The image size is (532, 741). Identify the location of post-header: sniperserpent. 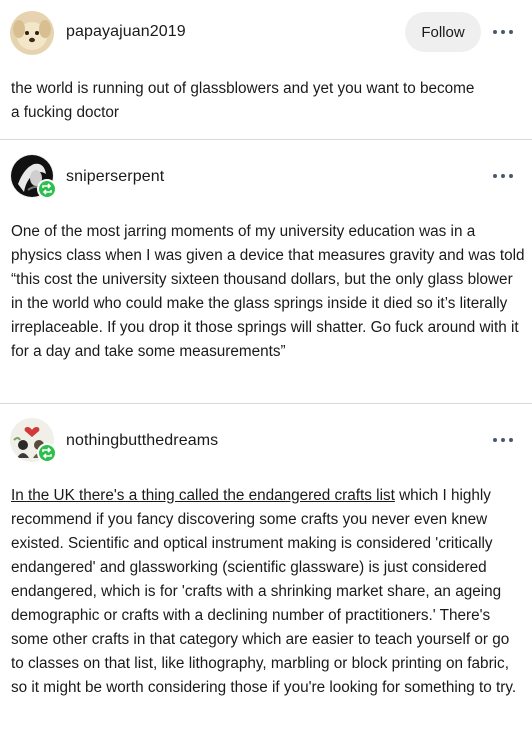
(266, 178).